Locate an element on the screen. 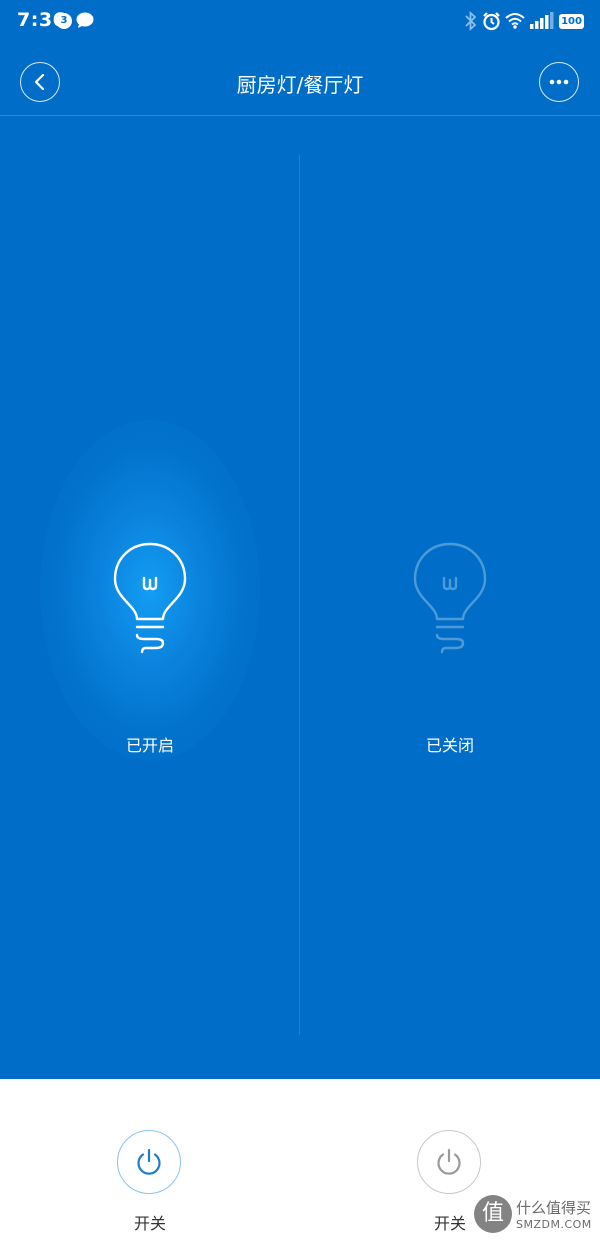  power-button-label: 开关 is located at coordinates (149, 1223).